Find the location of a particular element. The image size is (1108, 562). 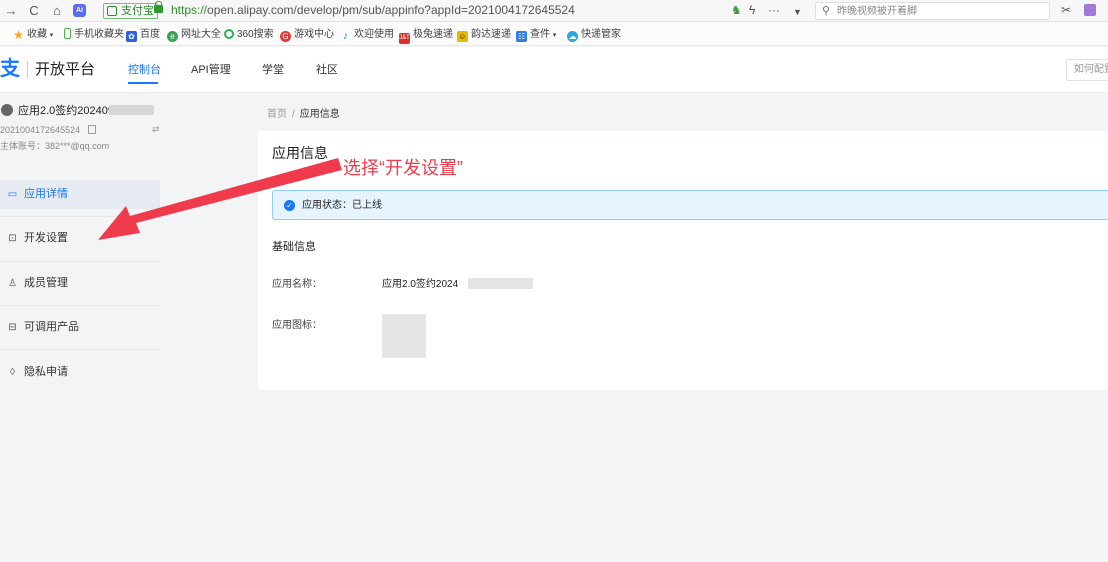

app-detail-icon: ▭ is located at coordinates (12, 194).